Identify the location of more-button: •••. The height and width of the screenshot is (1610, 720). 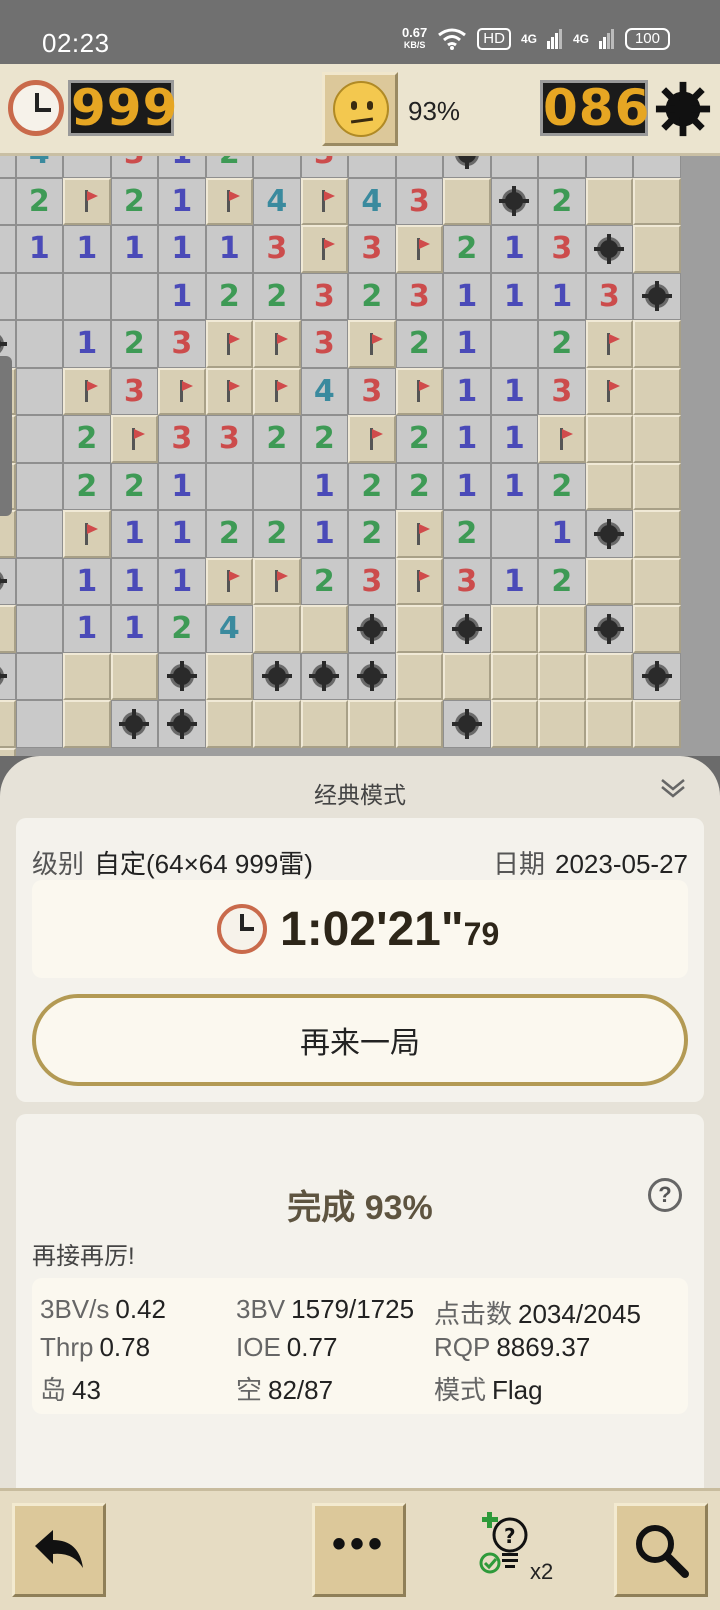
(359, 1550).